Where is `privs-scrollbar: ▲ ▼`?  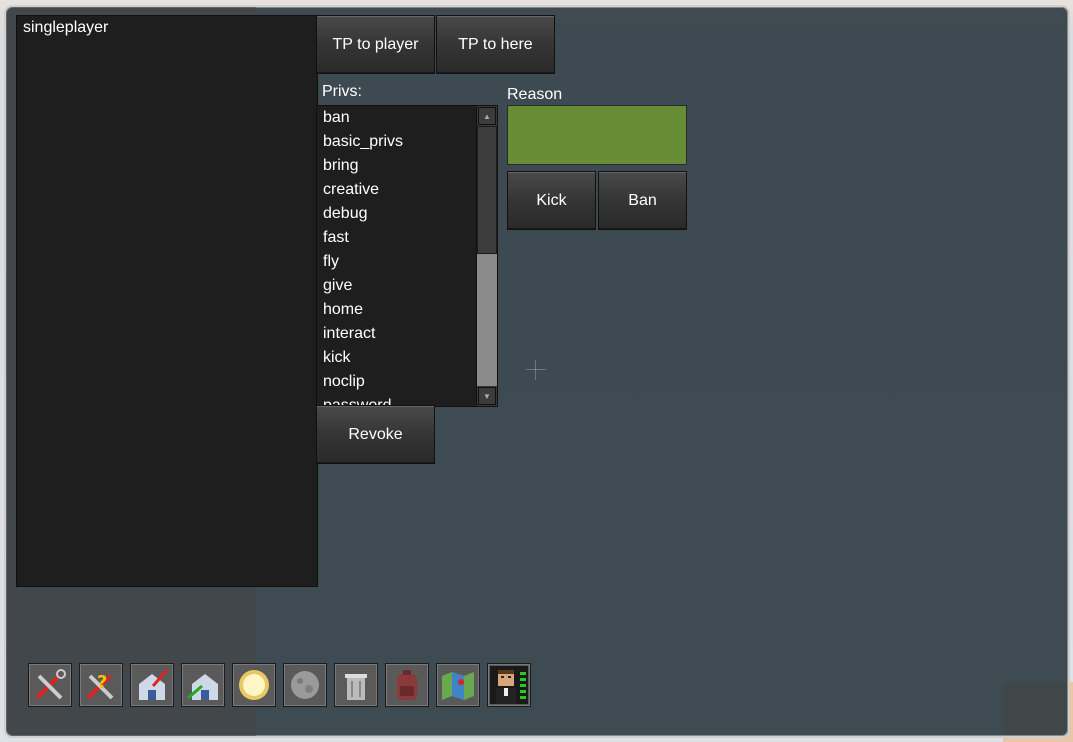 privs-scrollbar: ▲ ▼ is located at coordinates (486, 256).